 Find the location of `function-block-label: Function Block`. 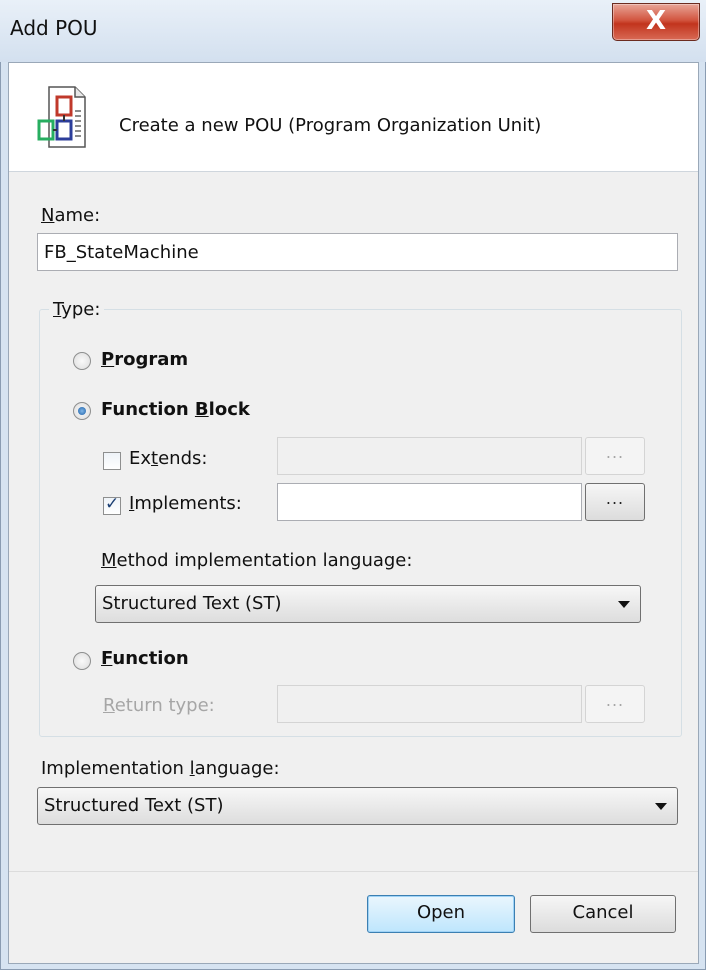

function-block-label: Function Block is located at coordinates (175, 409).